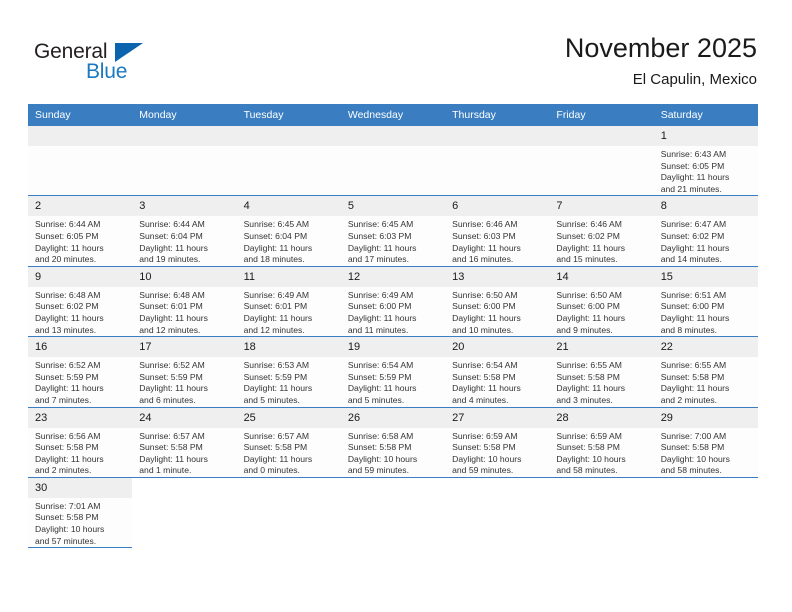 The height and width of the screenshot is (612, 792). I want to click on day-number: 14, so click(601, 276).